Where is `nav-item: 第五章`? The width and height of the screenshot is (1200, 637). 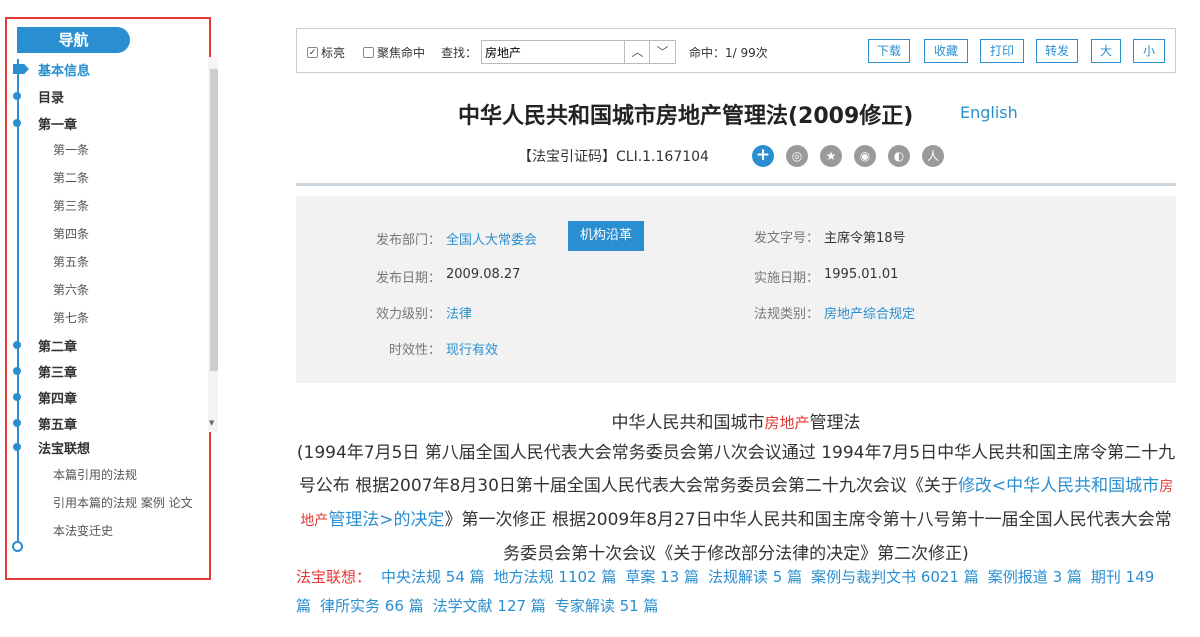 nav-item: 第五章 is located at coordinates (57, 423).